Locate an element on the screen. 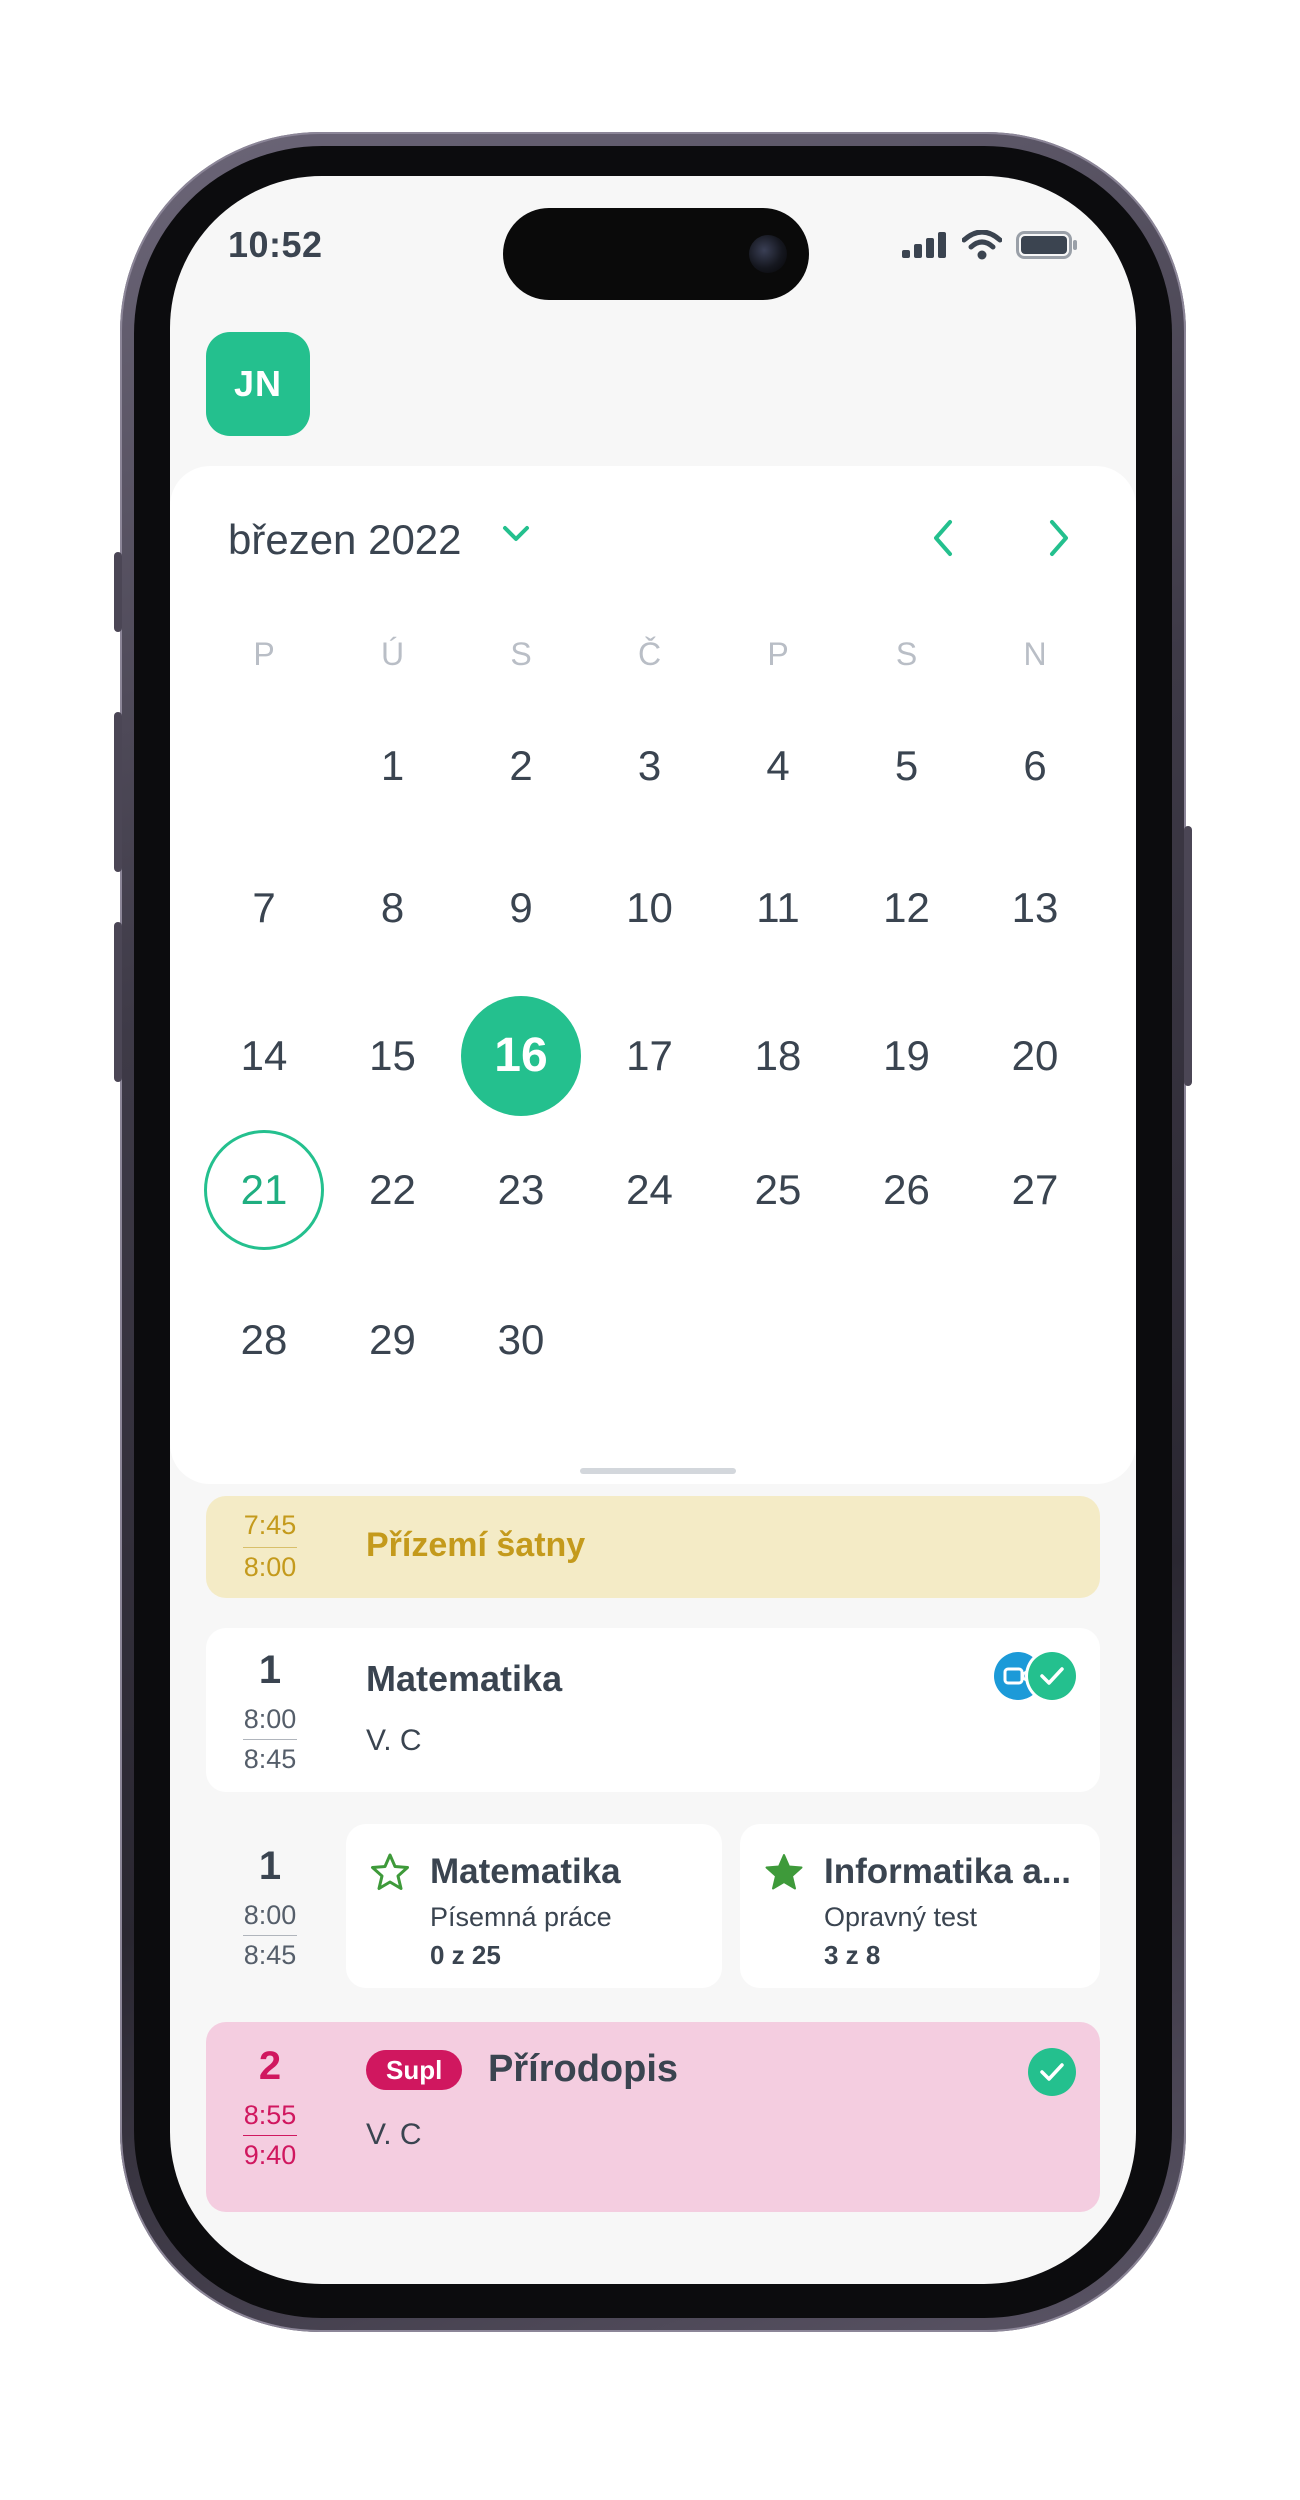 This screenshot has width=1300, height=2500. calendar-day: 27 is located at coordinates (1035, 1190).